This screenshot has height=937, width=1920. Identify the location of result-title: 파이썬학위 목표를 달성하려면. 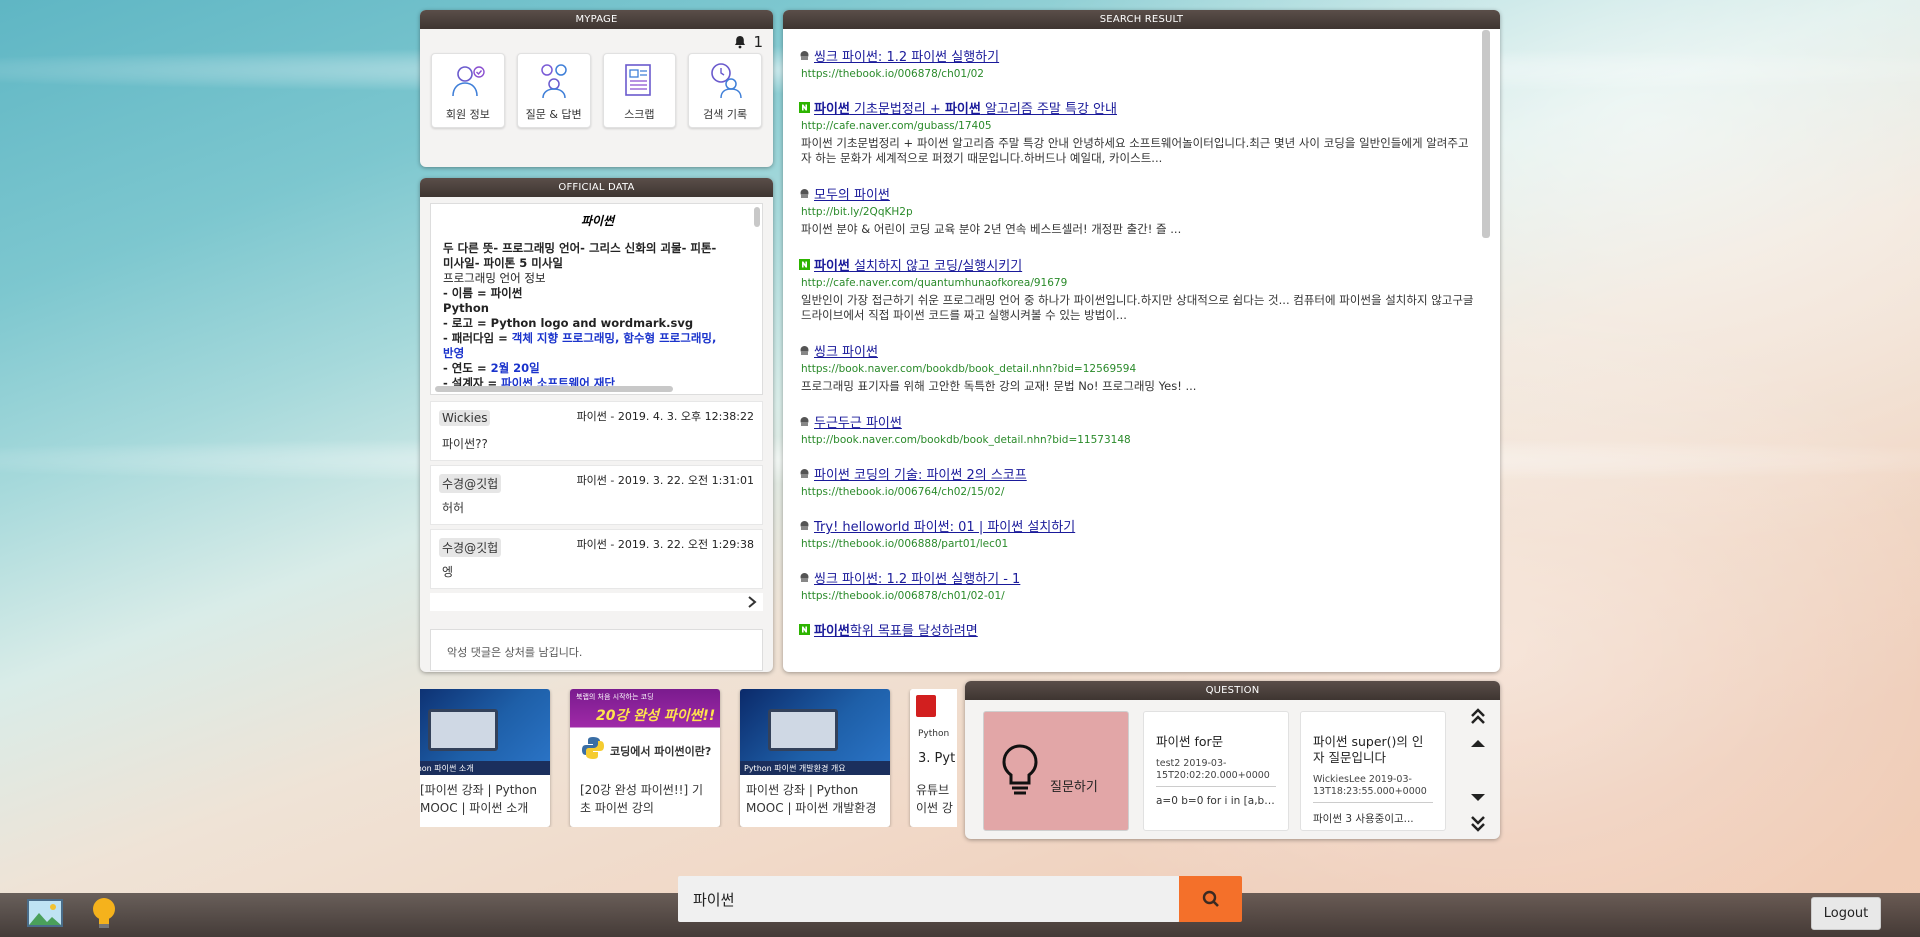
(1137, 629).